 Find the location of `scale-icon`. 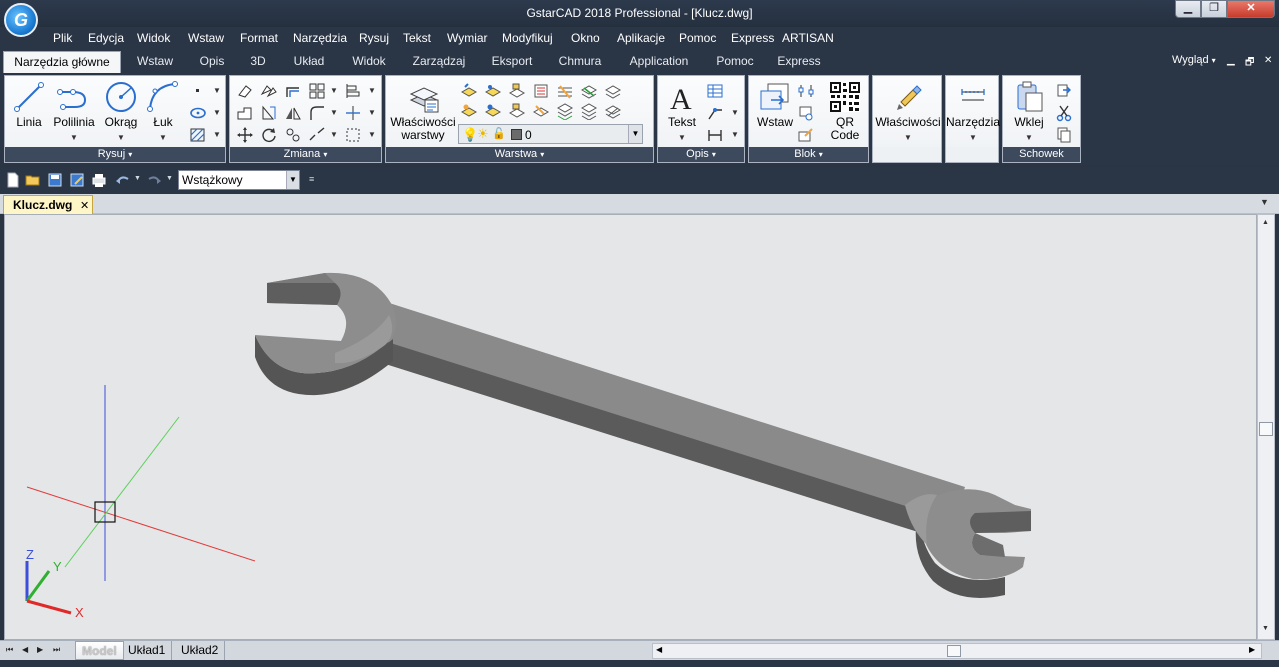

scale-icon is located at coordinates (269, 113).